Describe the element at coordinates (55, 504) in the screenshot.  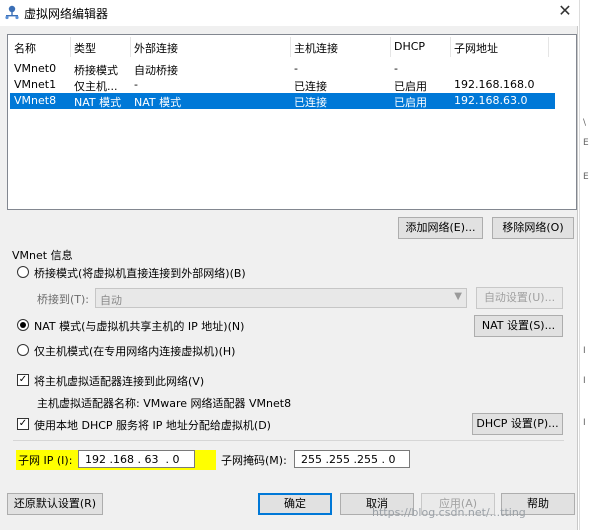
I see `restore-defaults-button: 还原默认设置(R)` at that location.